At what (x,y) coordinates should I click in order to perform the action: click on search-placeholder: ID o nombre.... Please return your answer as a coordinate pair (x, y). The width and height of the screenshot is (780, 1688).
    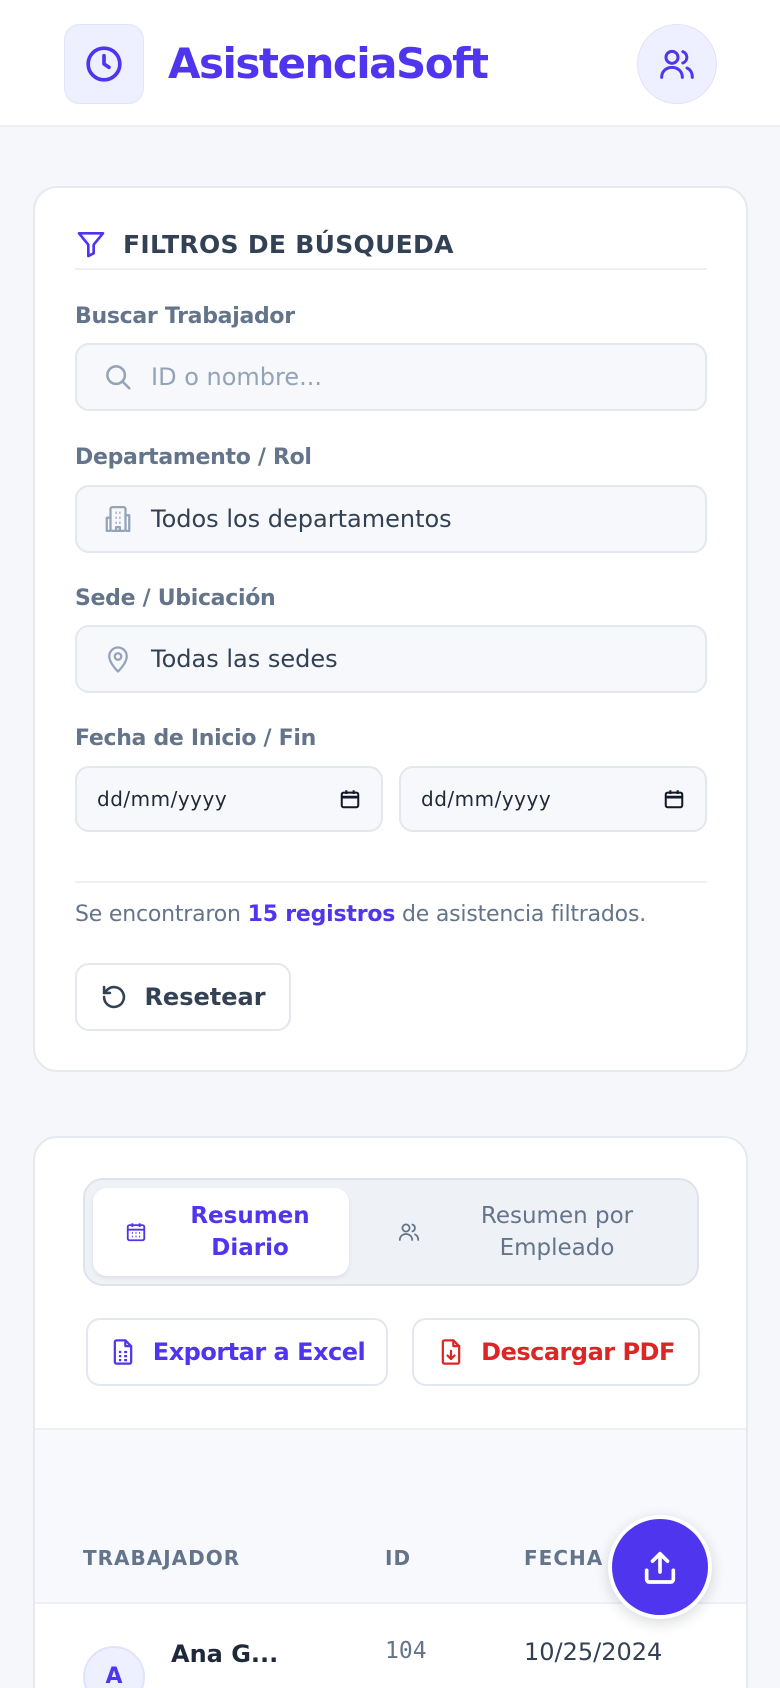
    Looking at the image, I should click on (236, 377).